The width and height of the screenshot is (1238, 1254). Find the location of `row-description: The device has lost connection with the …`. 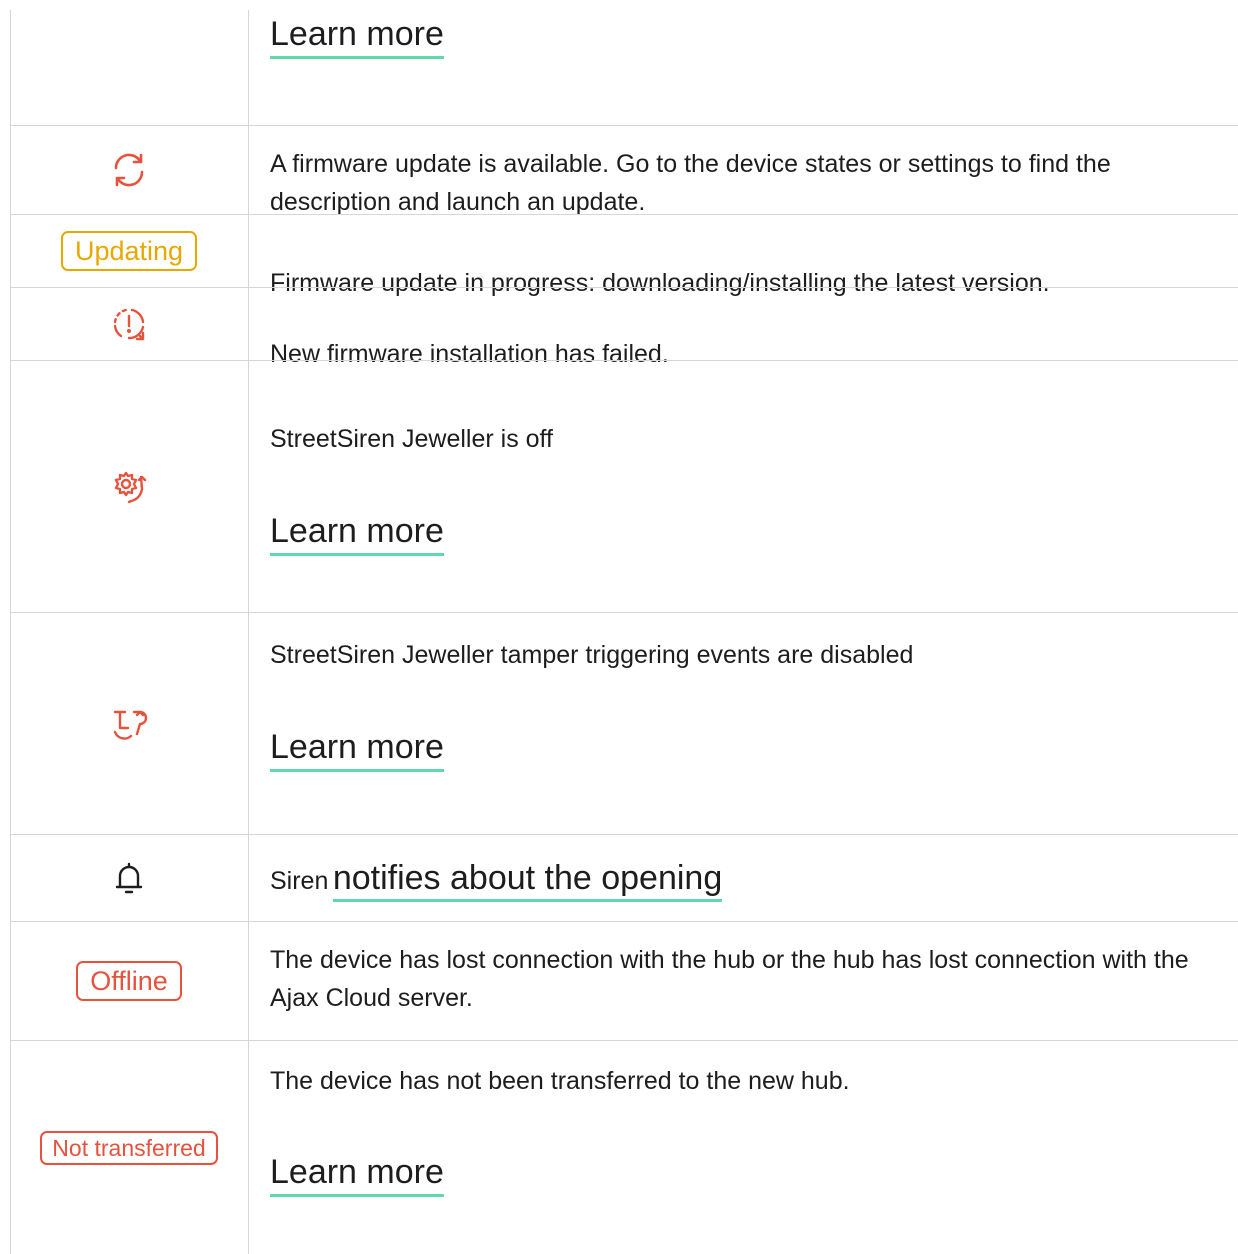

row-description: The device has lost connection with the … is located at coordinates (729, 979).